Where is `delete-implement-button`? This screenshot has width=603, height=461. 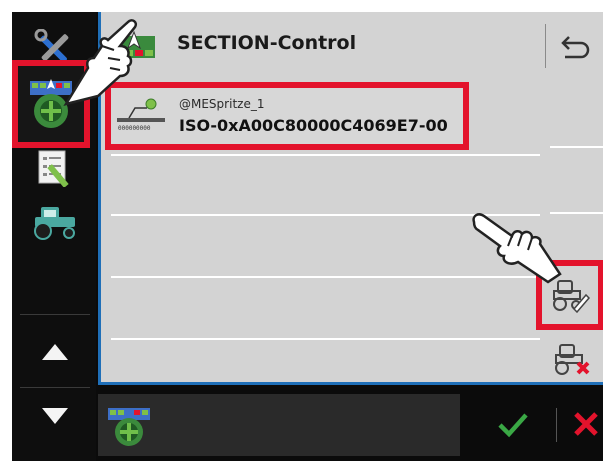
delete-implement-button is located at coordinates (571, 359).